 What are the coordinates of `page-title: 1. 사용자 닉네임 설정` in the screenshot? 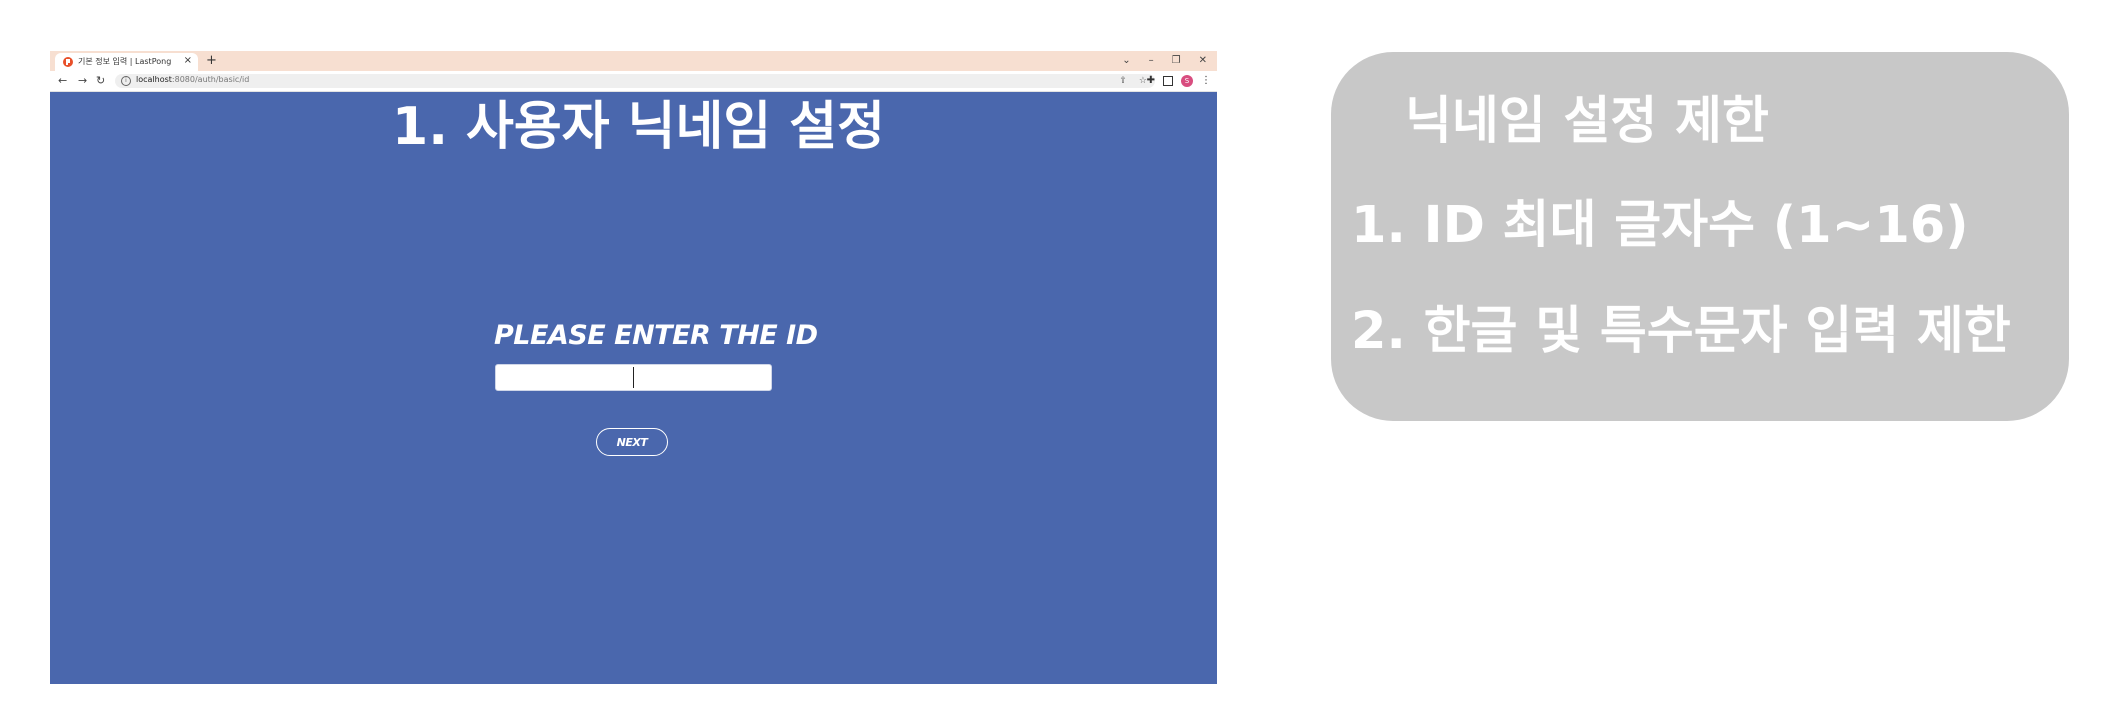 It's located at (638, 127).